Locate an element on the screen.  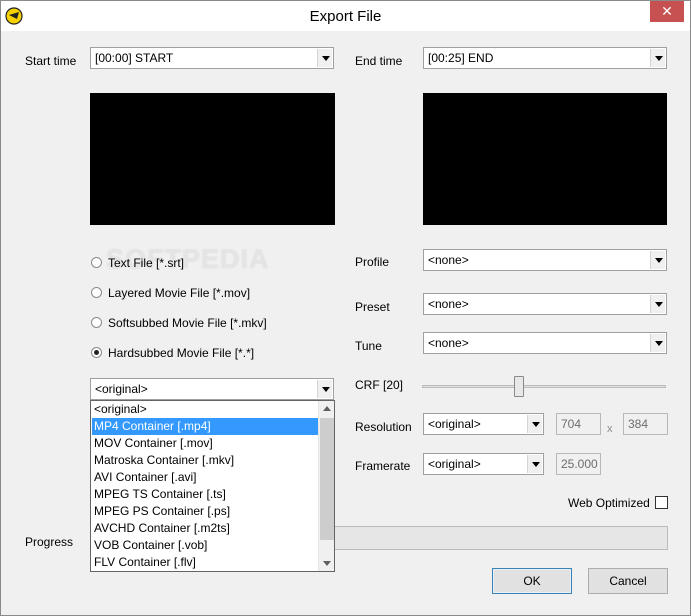
dropdown-scrollbar is located at coordinates (326, 486).